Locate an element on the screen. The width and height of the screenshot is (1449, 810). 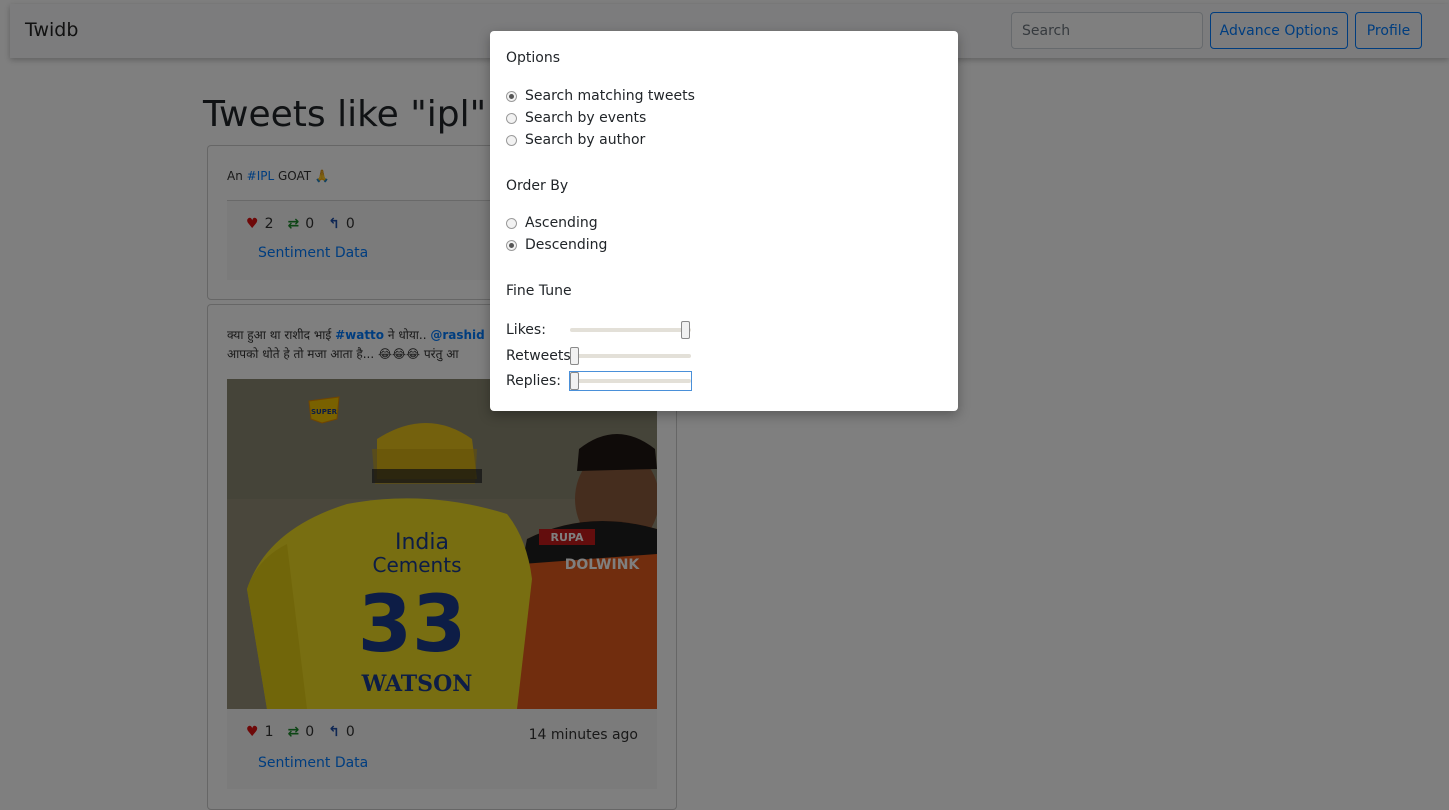
replies-slider is located at coordinates (630, 381).